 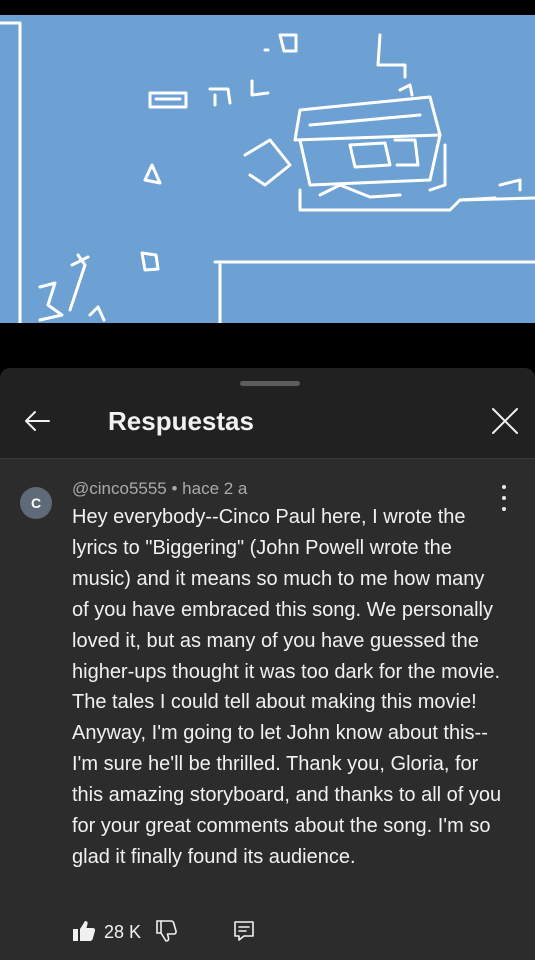 What do you see at coordinates (84, 931) in the screenshot?
I see `thumb-up-filled-icon` at bounding box center [84, 931].